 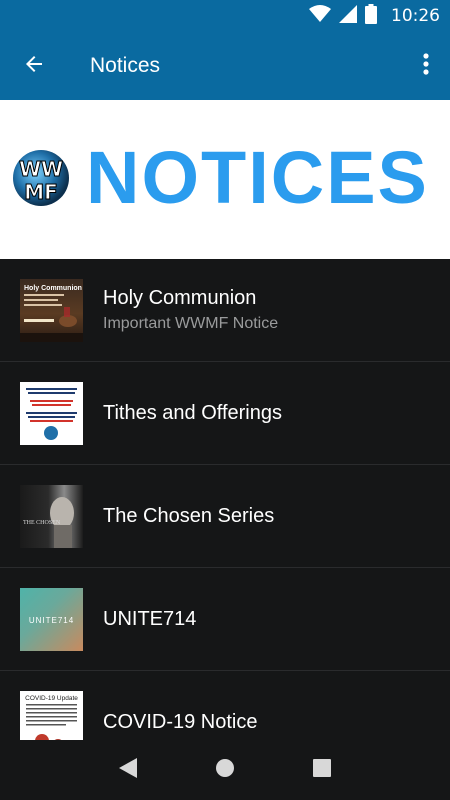 I want to click on nav-back-button, so click(x=128, y=770).